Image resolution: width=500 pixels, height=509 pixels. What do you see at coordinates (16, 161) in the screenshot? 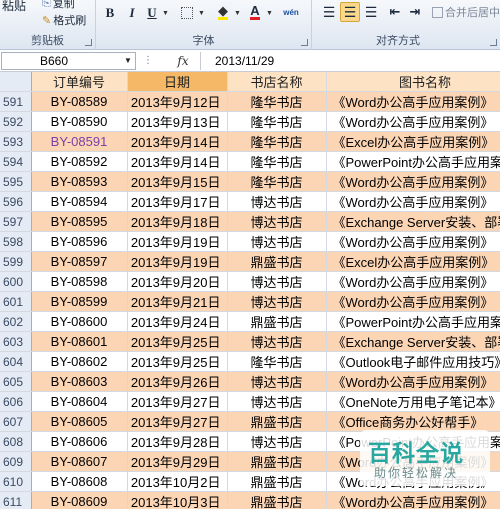
I see `row-number: 594` at bounding box center [16, 161].